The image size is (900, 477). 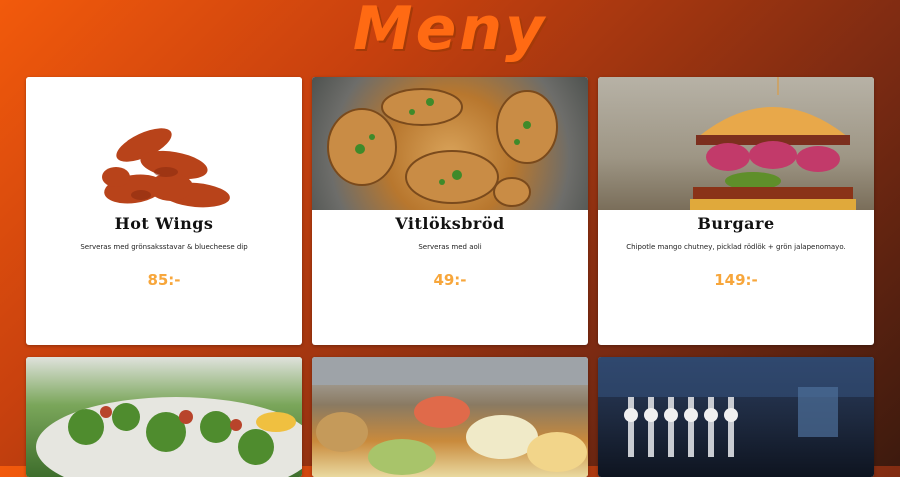 What do you see at coordinates (736, 143) in the screenshot?
I see `burger-image` at bounding box center [736, 143].